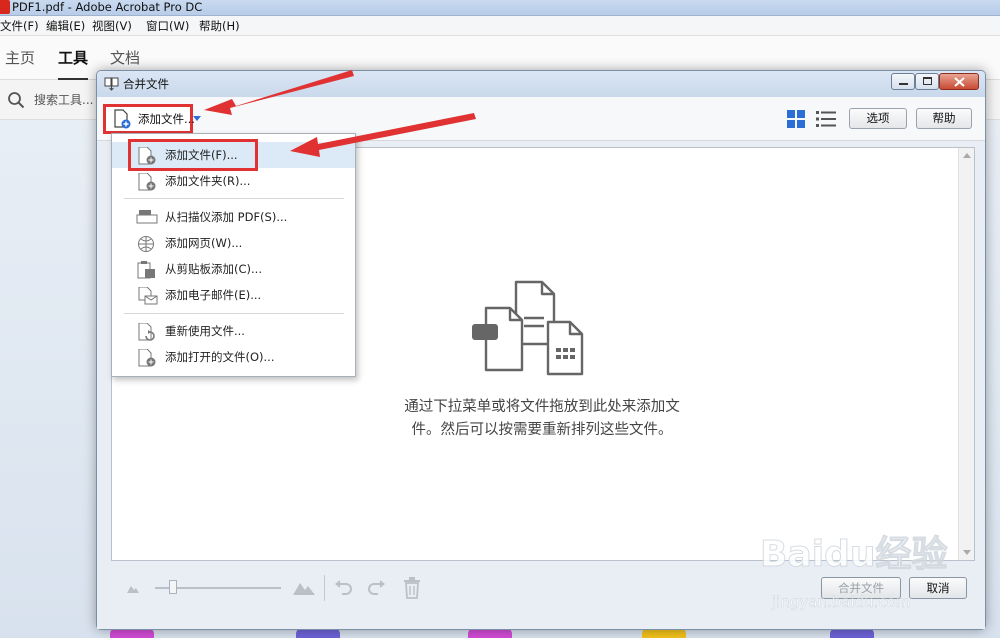  What do you see at coordinates (841, 602) in the screenshot?
I see `watermark-url: jingyan.baidu.com` at bounding box center [841, 602].